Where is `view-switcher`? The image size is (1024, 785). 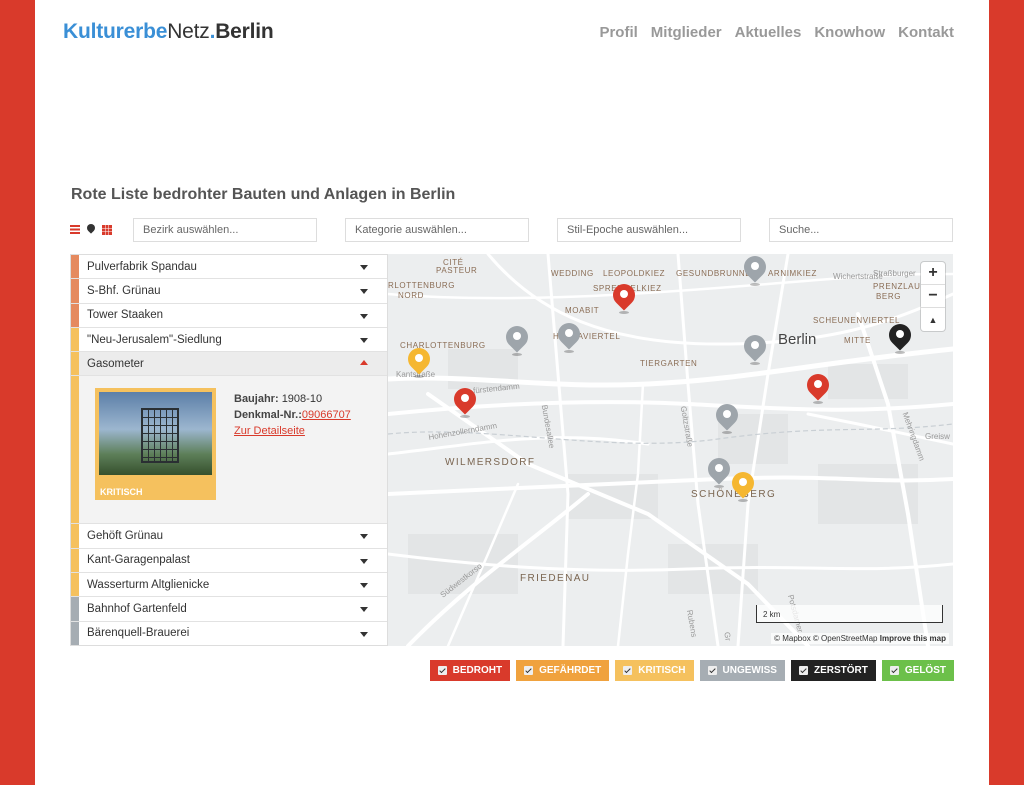 view-switcher is located at coordinates (91, 229).